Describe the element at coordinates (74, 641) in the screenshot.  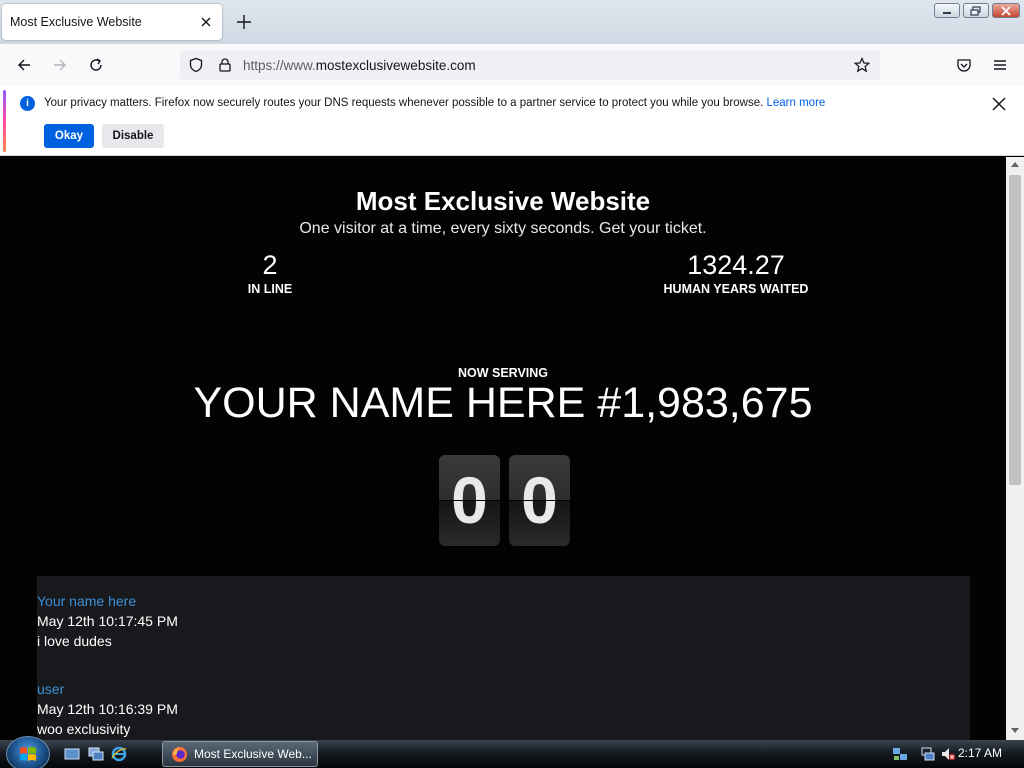
I see `message-text: i love dudes` at that location.